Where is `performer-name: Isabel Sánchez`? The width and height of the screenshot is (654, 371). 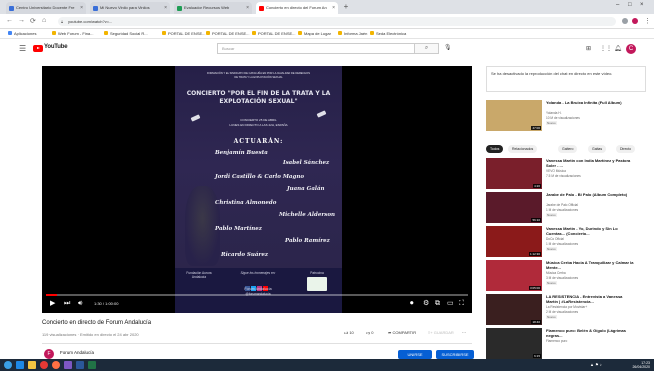
performer-name: Isabel Sánchez is located at coordinates (306, 163).